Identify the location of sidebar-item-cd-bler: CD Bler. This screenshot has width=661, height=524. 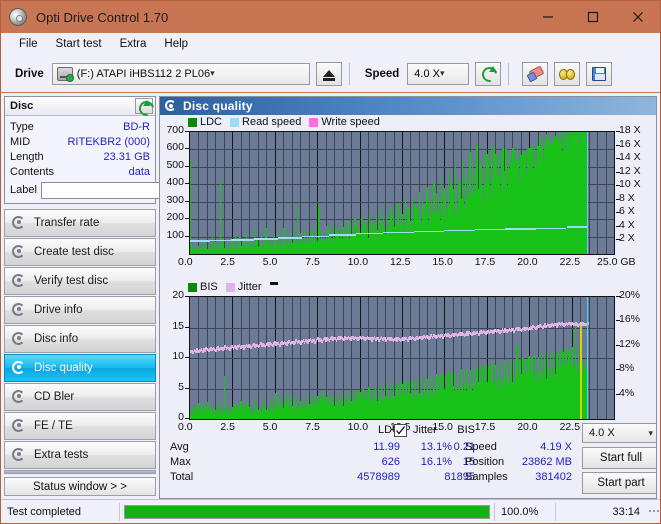
(80, 397).